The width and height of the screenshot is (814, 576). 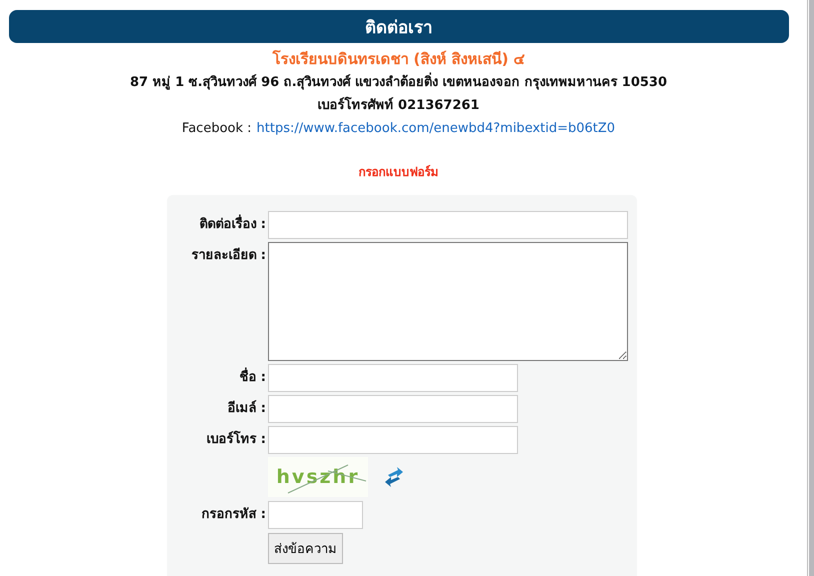 What do you see at coordinates (305, 548) in the screenshot?
I see `submit-button: ส่งข้อความ` at bounding box center [305, 548].